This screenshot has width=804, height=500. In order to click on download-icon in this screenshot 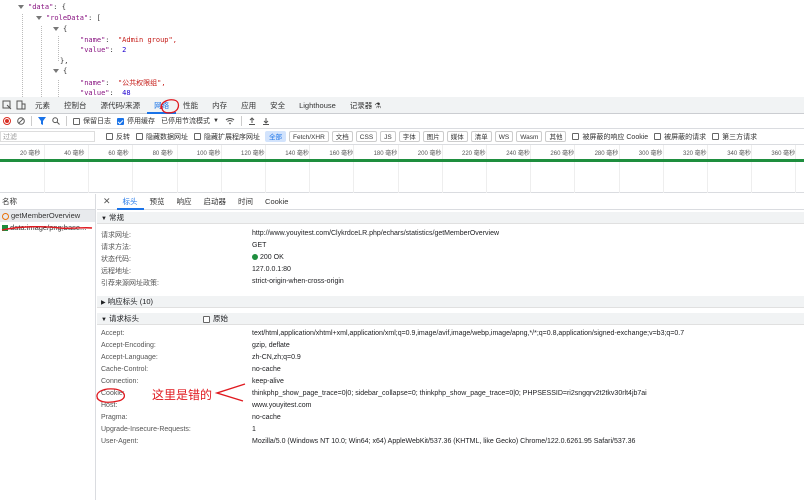, I will do `click(265, 121)`.